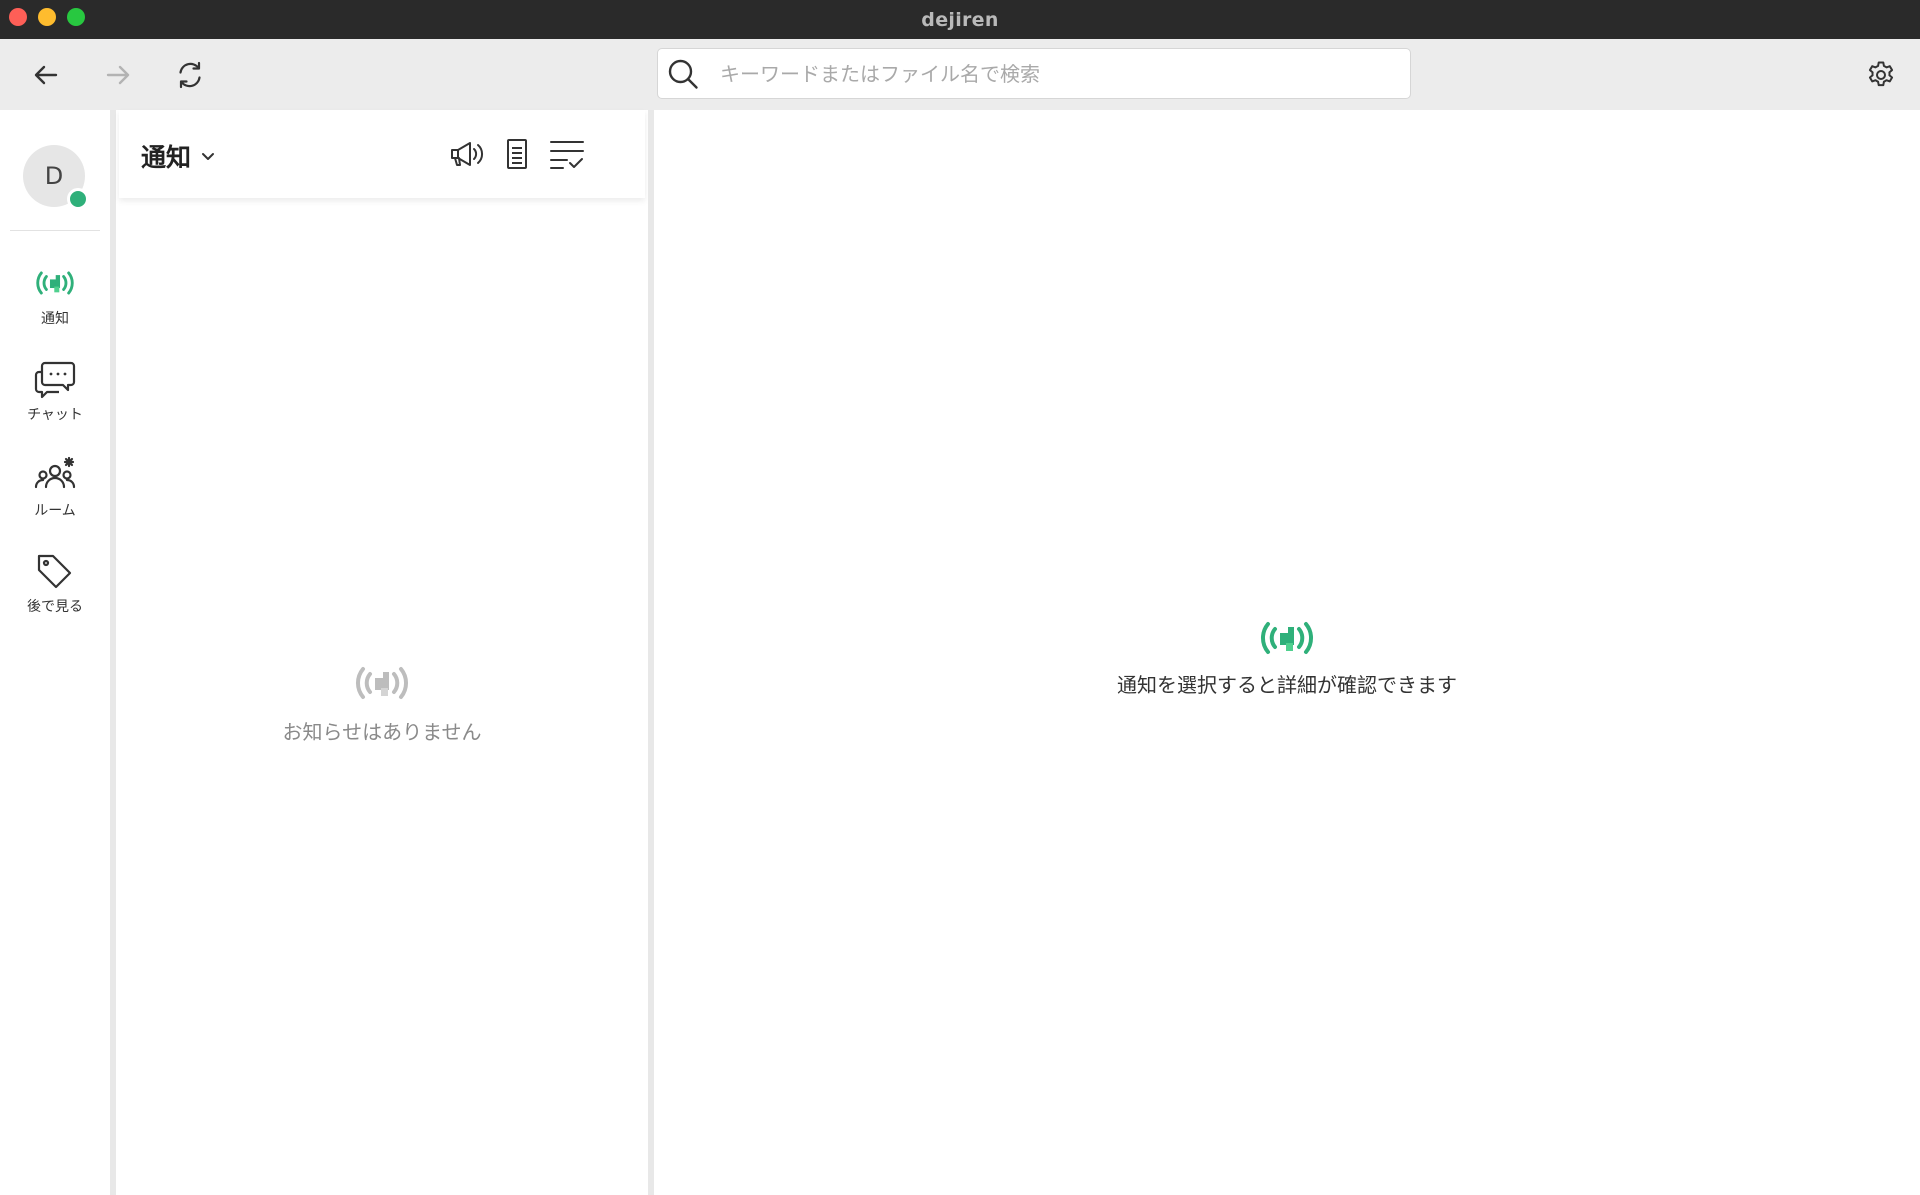  I want to click on sidebar-item-later: 後で見る, so click(55, 590).